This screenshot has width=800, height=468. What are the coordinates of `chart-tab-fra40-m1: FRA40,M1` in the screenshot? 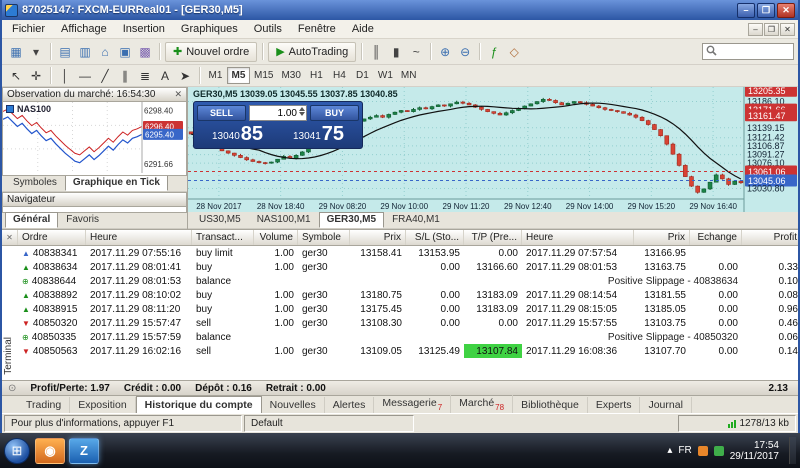 It's located at (416, 220).